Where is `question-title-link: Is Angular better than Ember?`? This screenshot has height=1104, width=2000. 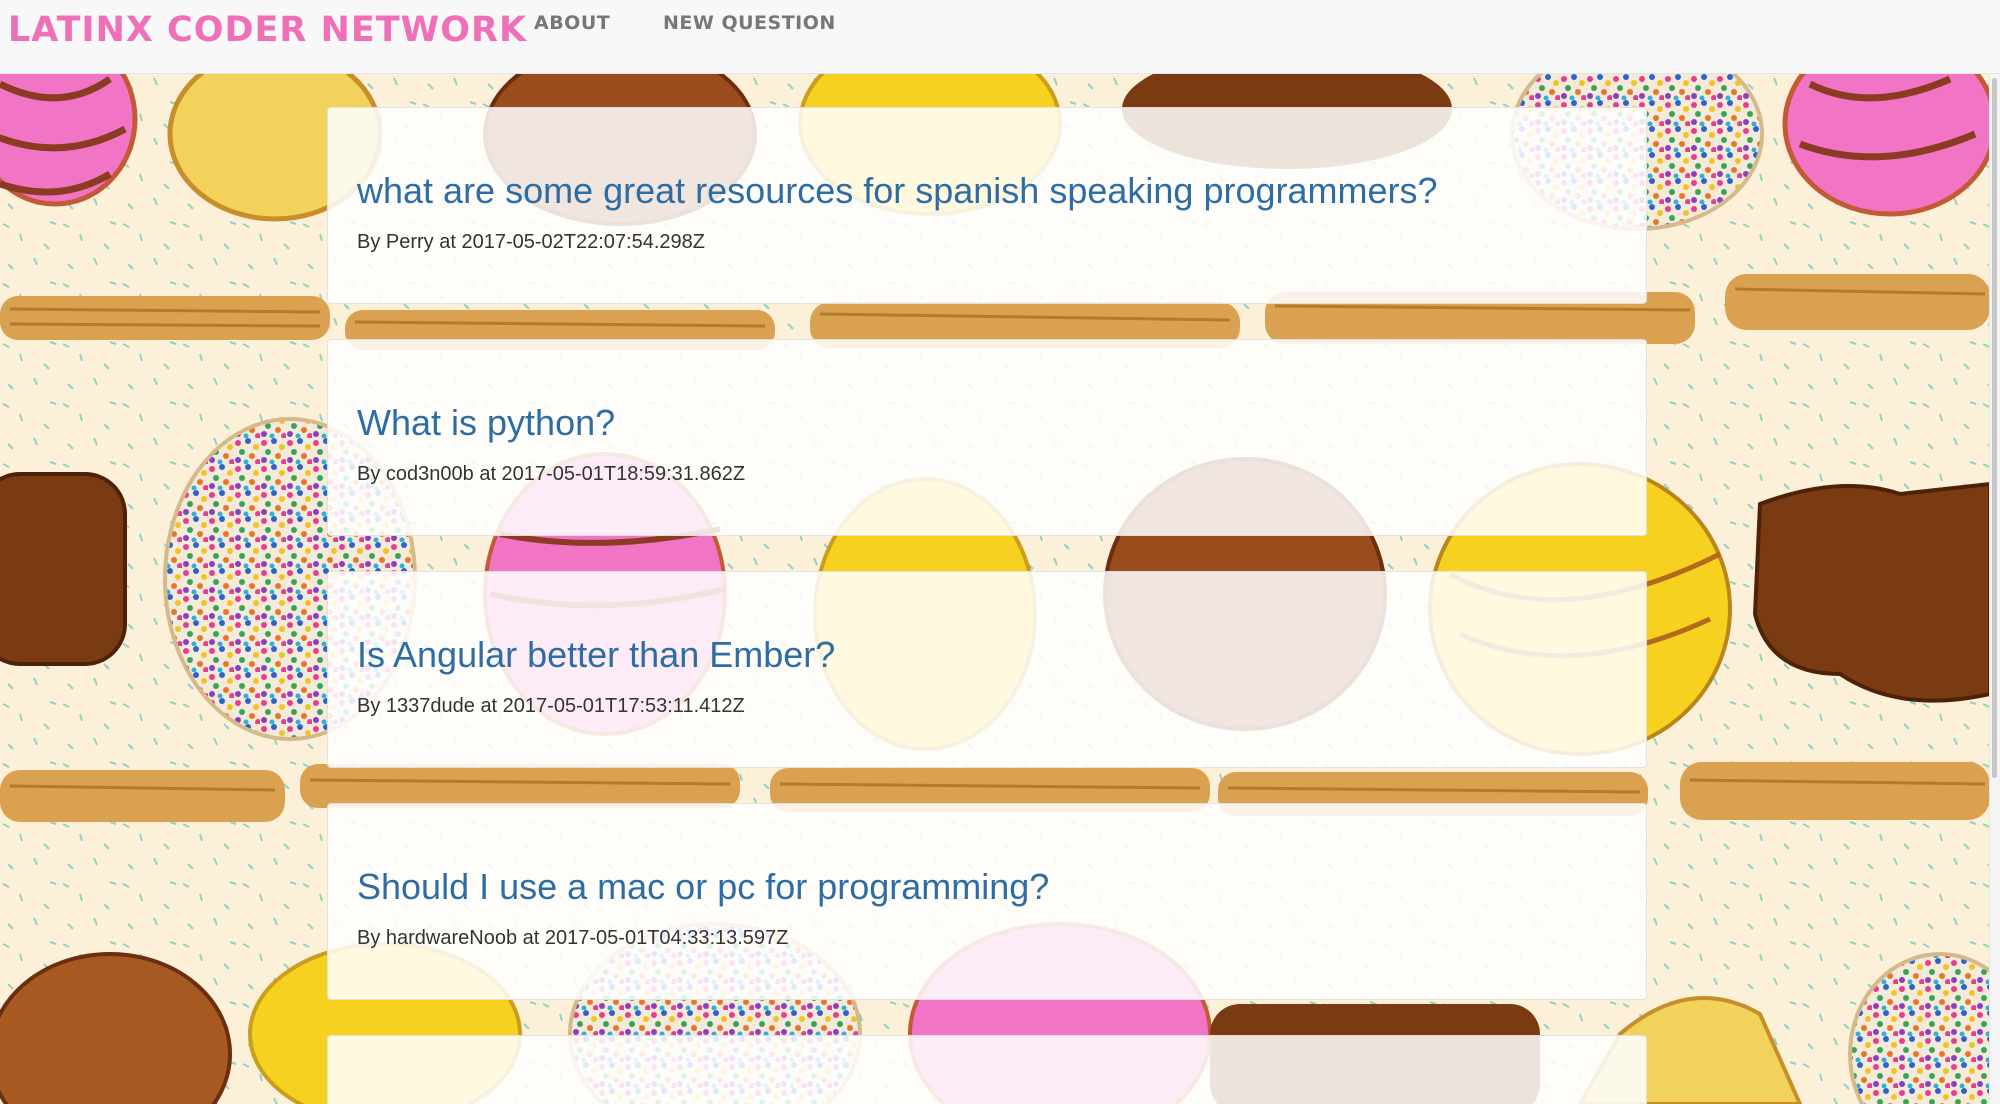 question-title-link: Is Angular better than Ember? is located at coordinates (596, 655).